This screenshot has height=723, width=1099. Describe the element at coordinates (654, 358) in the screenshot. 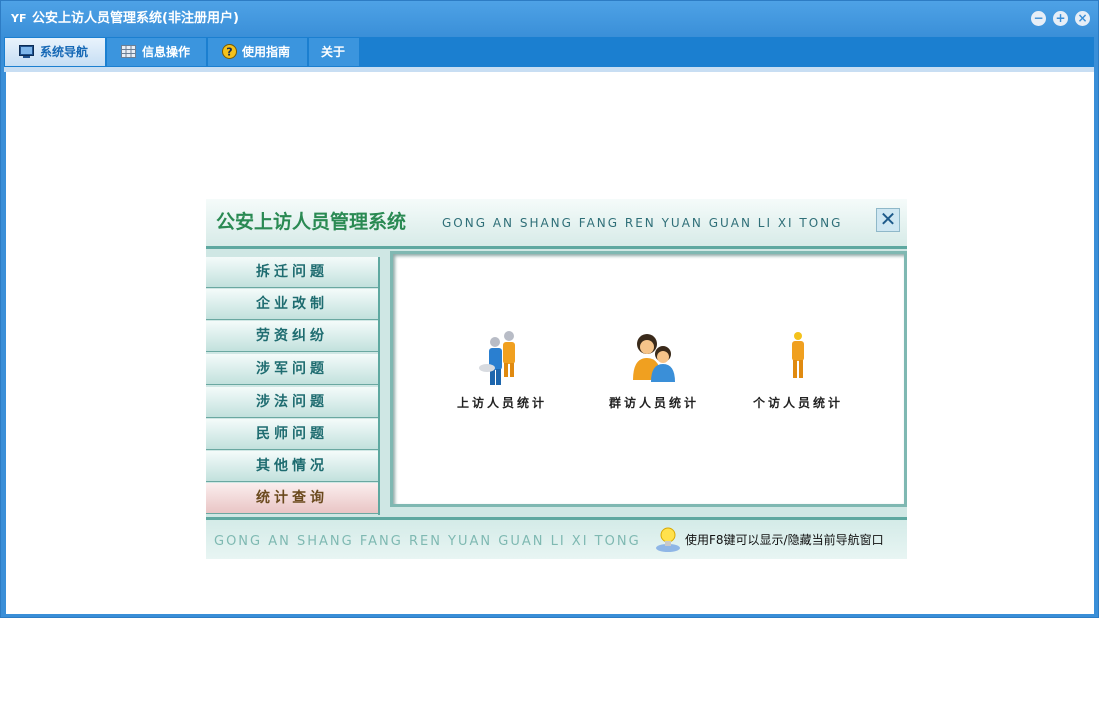

I see `couple-people-icon` at that location.